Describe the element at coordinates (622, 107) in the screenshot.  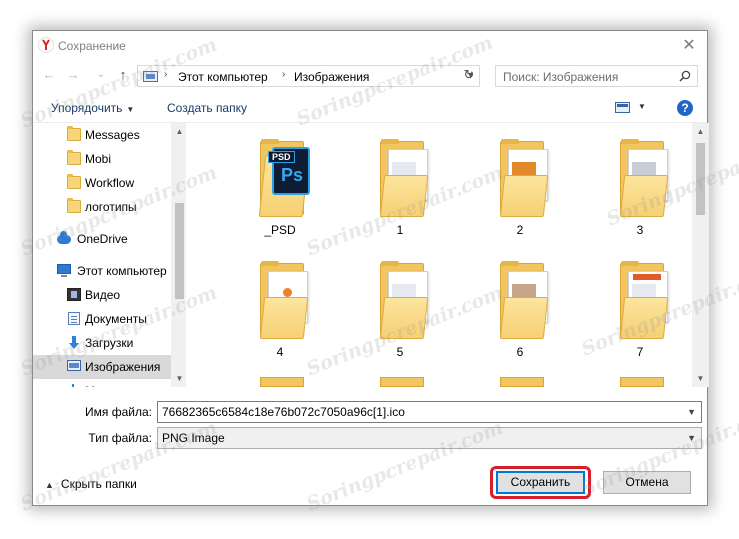
I see `change-view-icon` at that location.